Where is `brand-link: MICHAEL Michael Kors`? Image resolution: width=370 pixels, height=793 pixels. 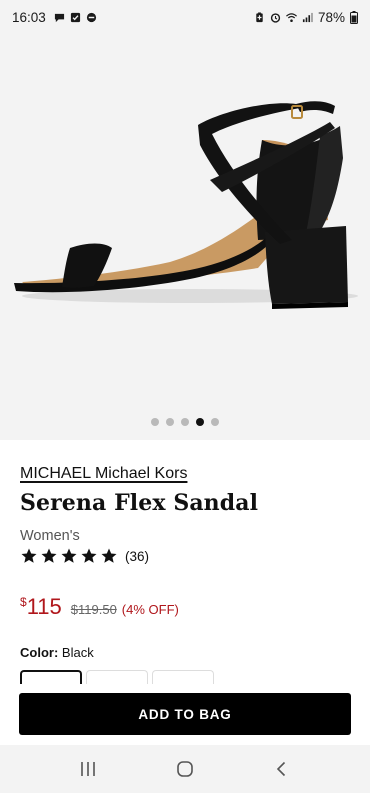 brand-link: MICHAEL Michael Kors is located at coordinates (103, 474).